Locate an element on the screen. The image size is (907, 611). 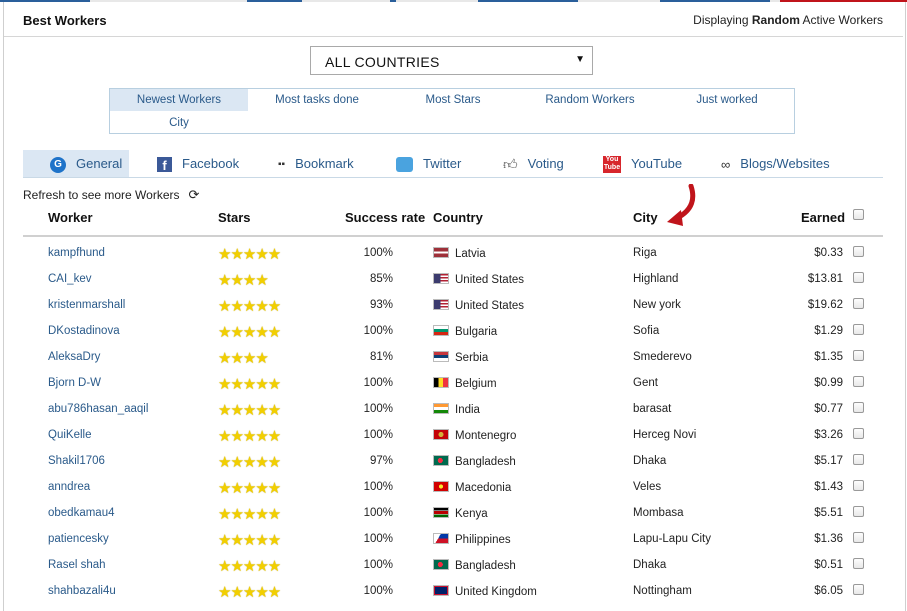
filter-most-stars: Most Stars is located at coordinates (453, 100).